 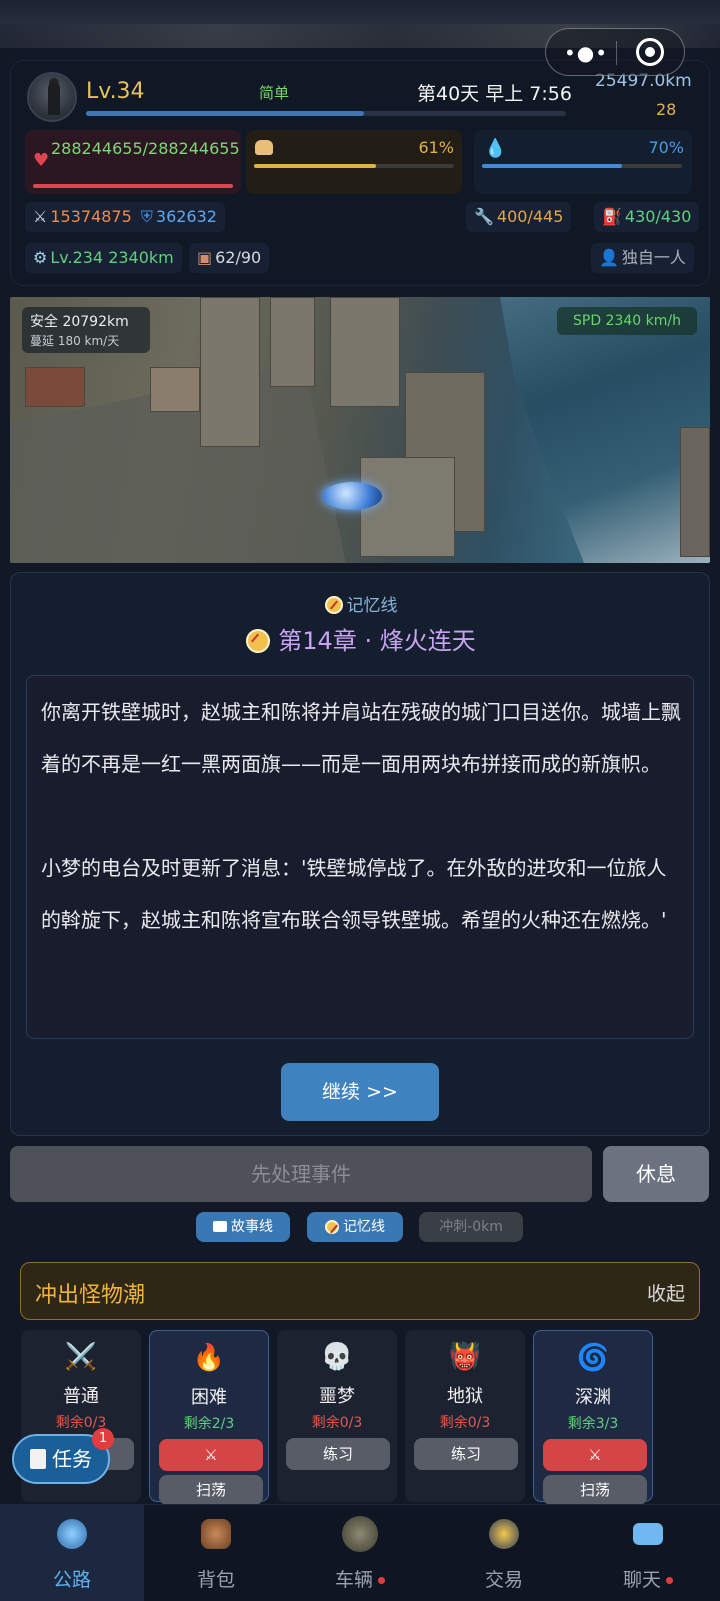 I want to click on crate-icon: ▣, so click(x=205, y=257).